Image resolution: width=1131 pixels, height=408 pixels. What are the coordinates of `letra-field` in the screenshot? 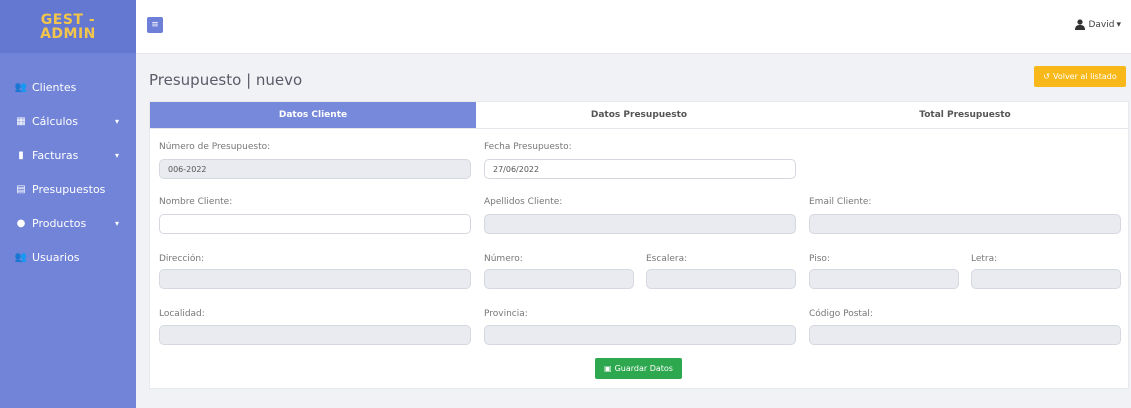 It's located at (1046, 279).